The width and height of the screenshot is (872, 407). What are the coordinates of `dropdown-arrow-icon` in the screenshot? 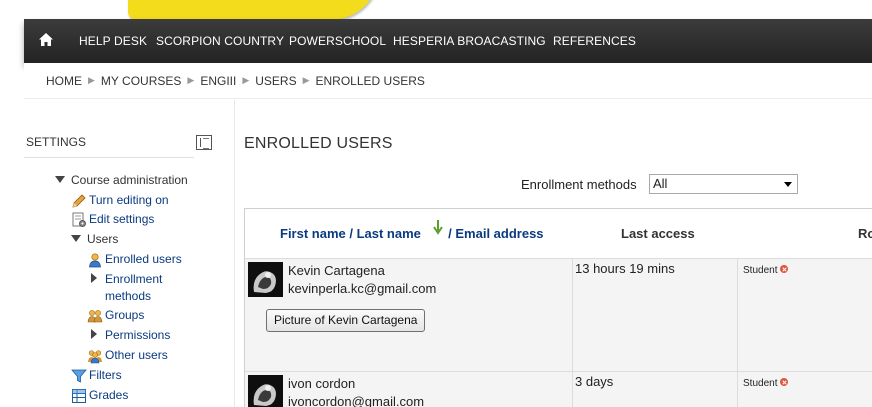 It's located at (788, 184).